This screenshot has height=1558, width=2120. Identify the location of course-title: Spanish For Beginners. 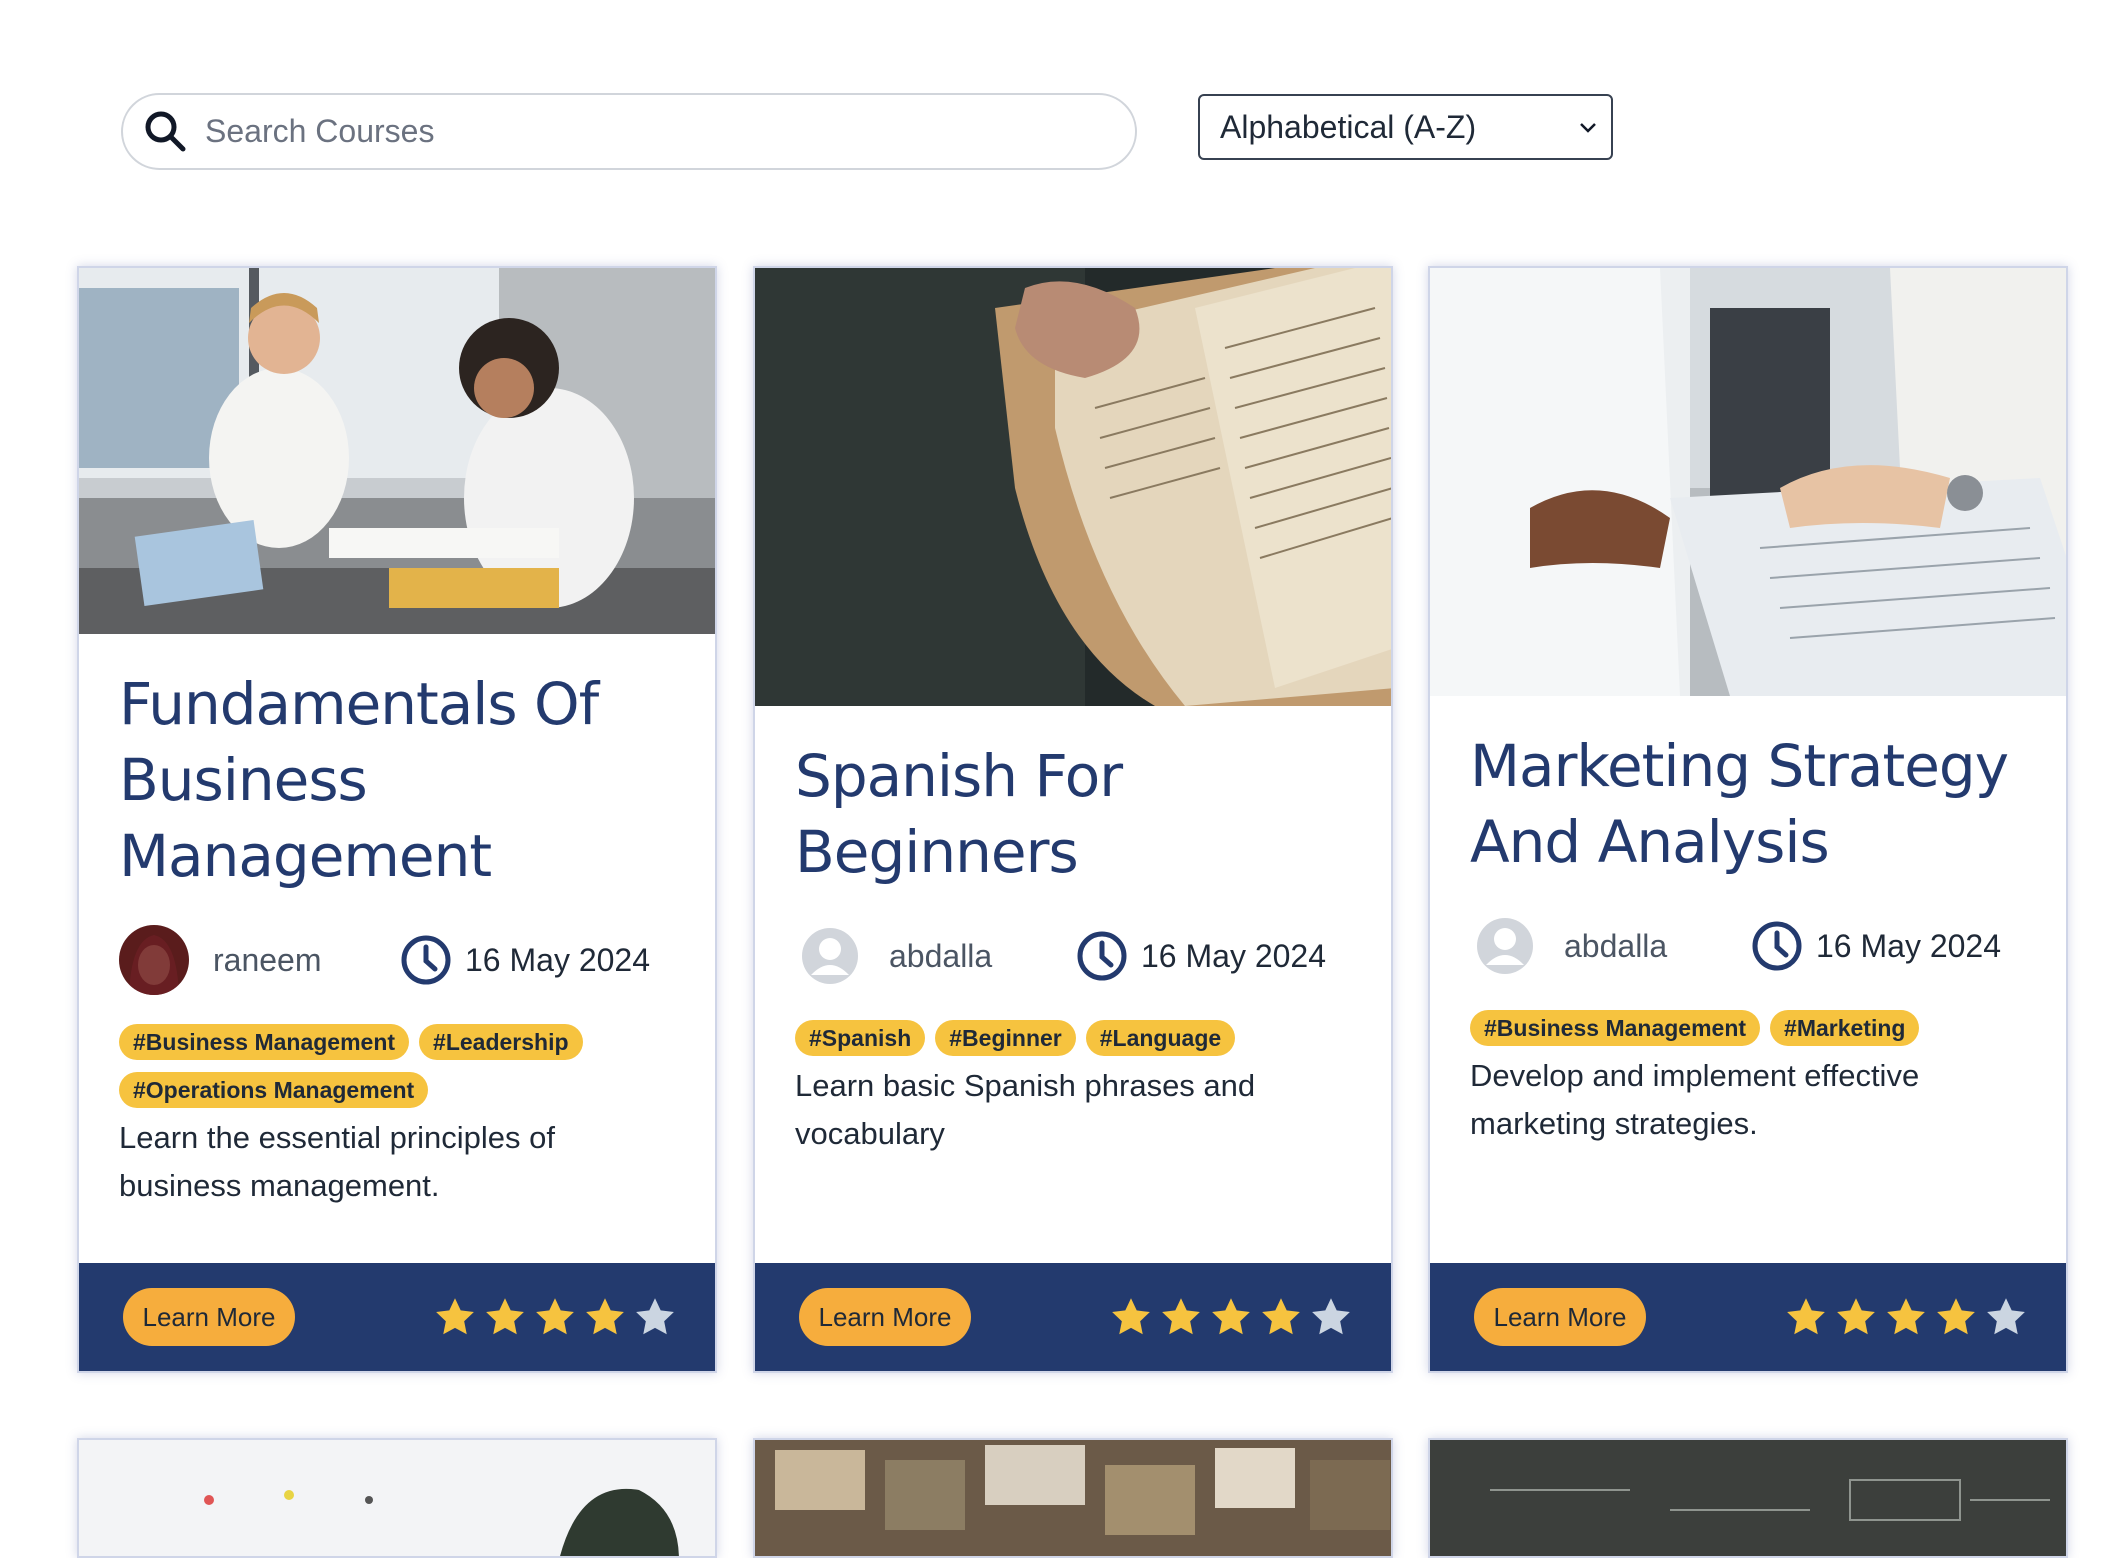
(1078, 814).